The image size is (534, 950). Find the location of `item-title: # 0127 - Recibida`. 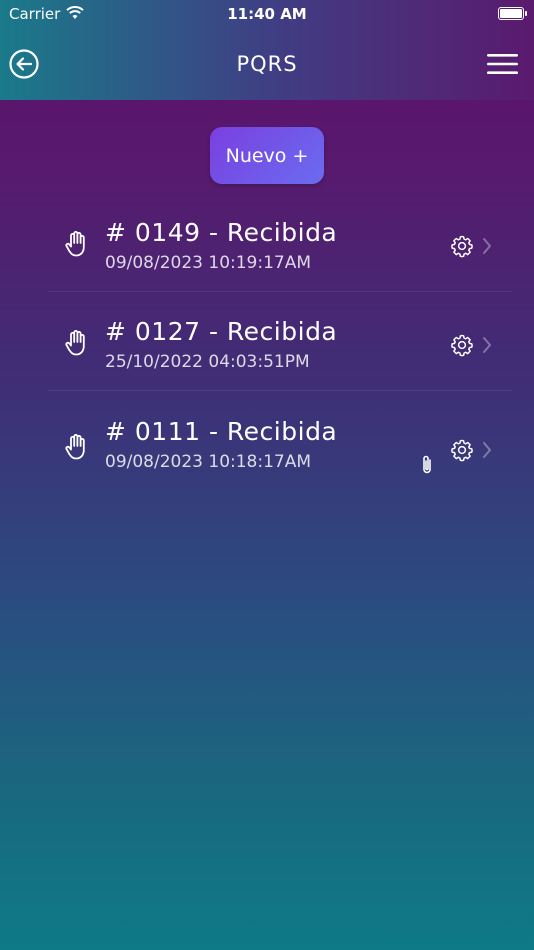

item-title: # 0127 - Recibida is located at coordinates (221, 331).